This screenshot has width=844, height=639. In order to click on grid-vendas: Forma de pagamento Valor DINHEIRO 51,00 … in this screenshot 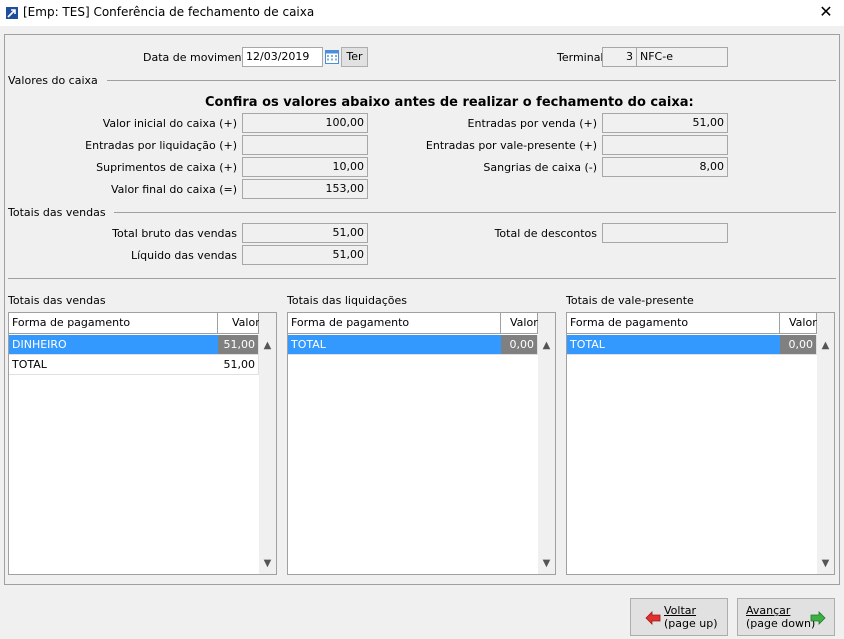, I will do `click(142, 443)`.